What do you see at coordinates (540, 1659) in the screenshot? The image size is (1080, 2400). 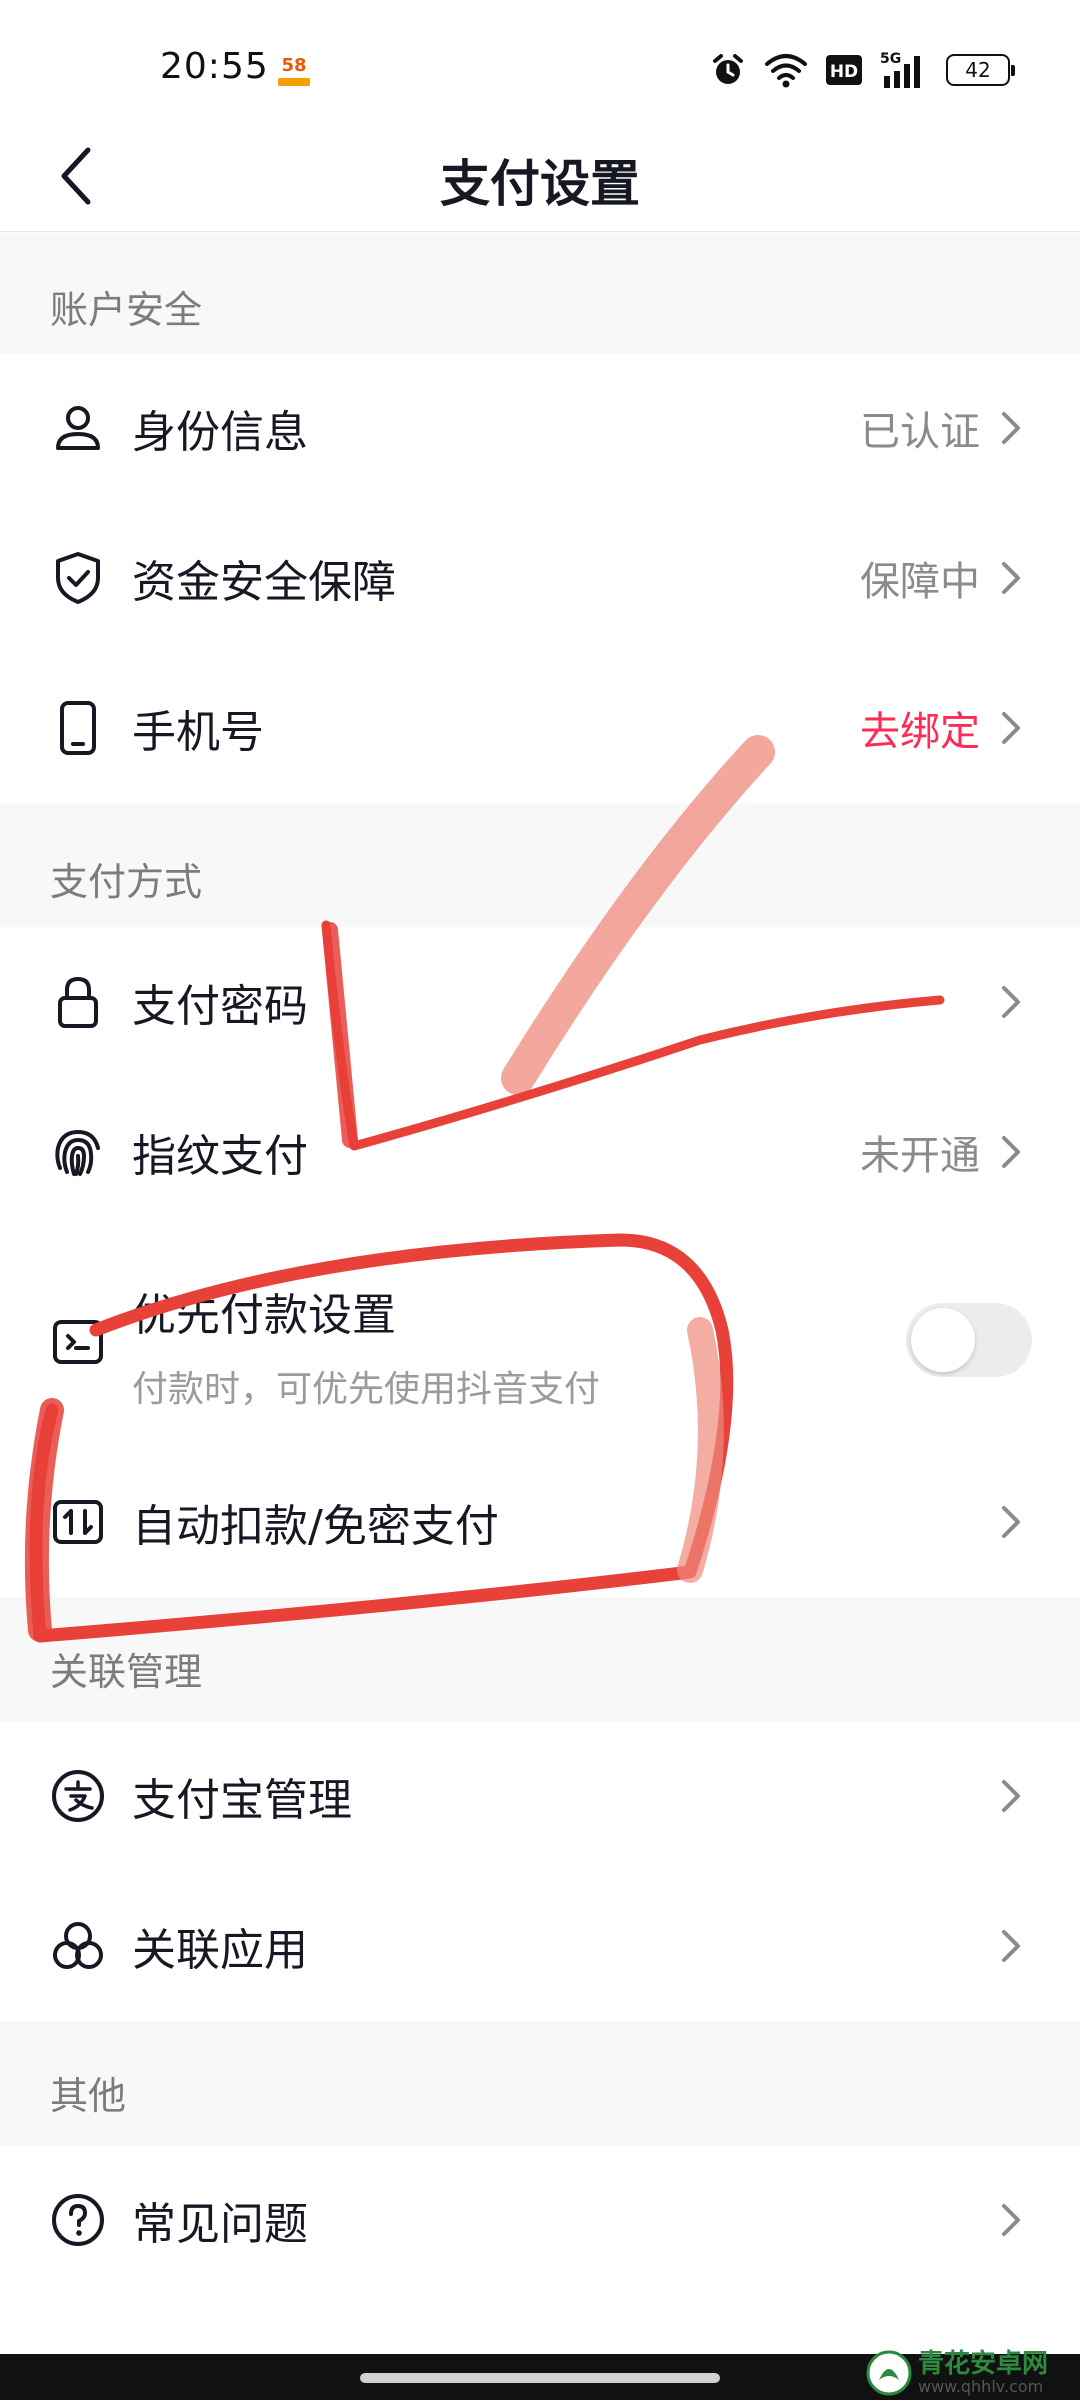 I see `section-header-linked-management: 关联管理` at bounding box center [540, 1659].